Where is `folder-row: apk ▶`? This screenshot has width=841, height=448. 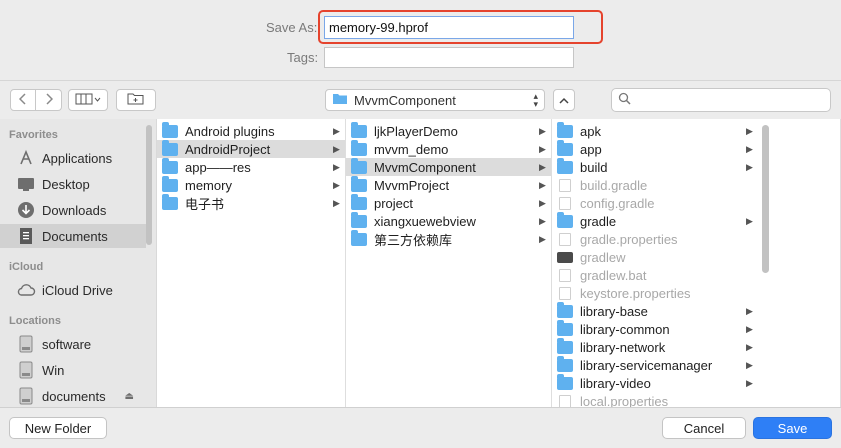 folder-row: apk ▶ is located at coordinates (657, 130).